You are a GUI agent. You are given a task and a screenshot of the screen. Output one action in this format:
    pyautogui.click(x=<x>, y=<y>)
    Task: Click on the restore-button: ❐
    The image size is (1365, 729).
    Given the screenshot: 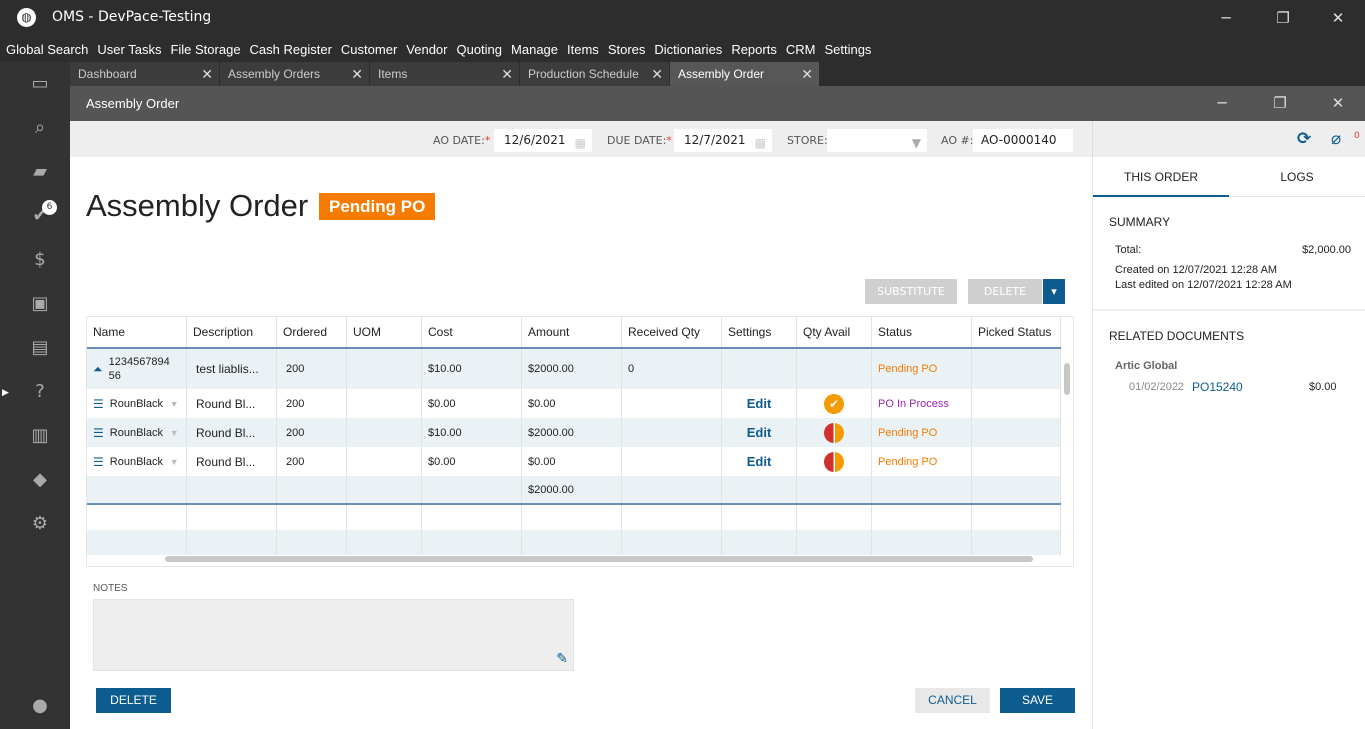 What is the action you would take?
    pyautogui.click(x=1283, y=18)
    